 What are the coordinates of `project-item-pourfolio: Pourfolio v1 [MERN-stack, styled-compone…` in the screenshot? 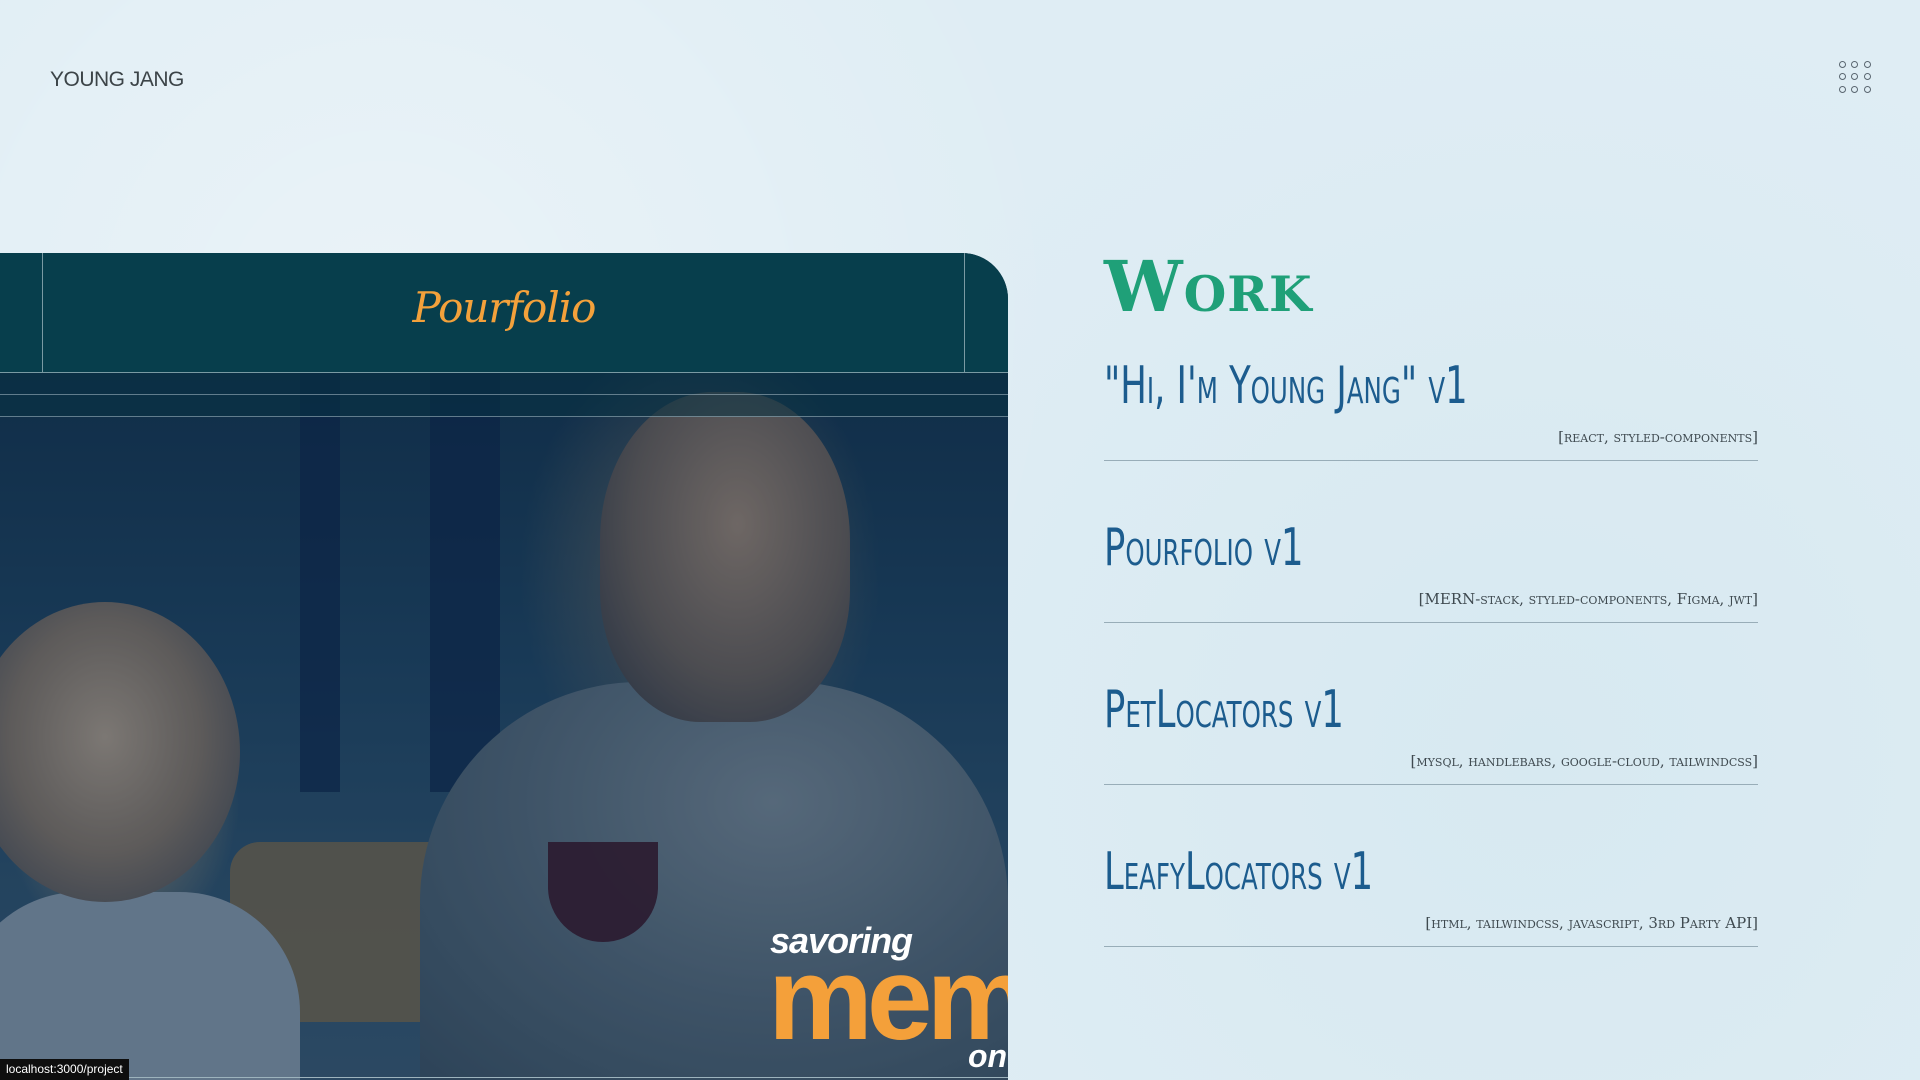 It's located at (1431, 568).